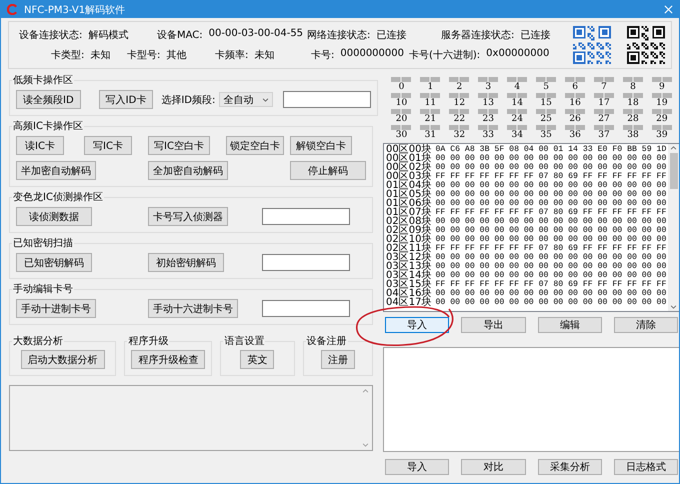  Describe the element at coordinates (673, 227) in the screenshot. I see `scrollbar` at that location.